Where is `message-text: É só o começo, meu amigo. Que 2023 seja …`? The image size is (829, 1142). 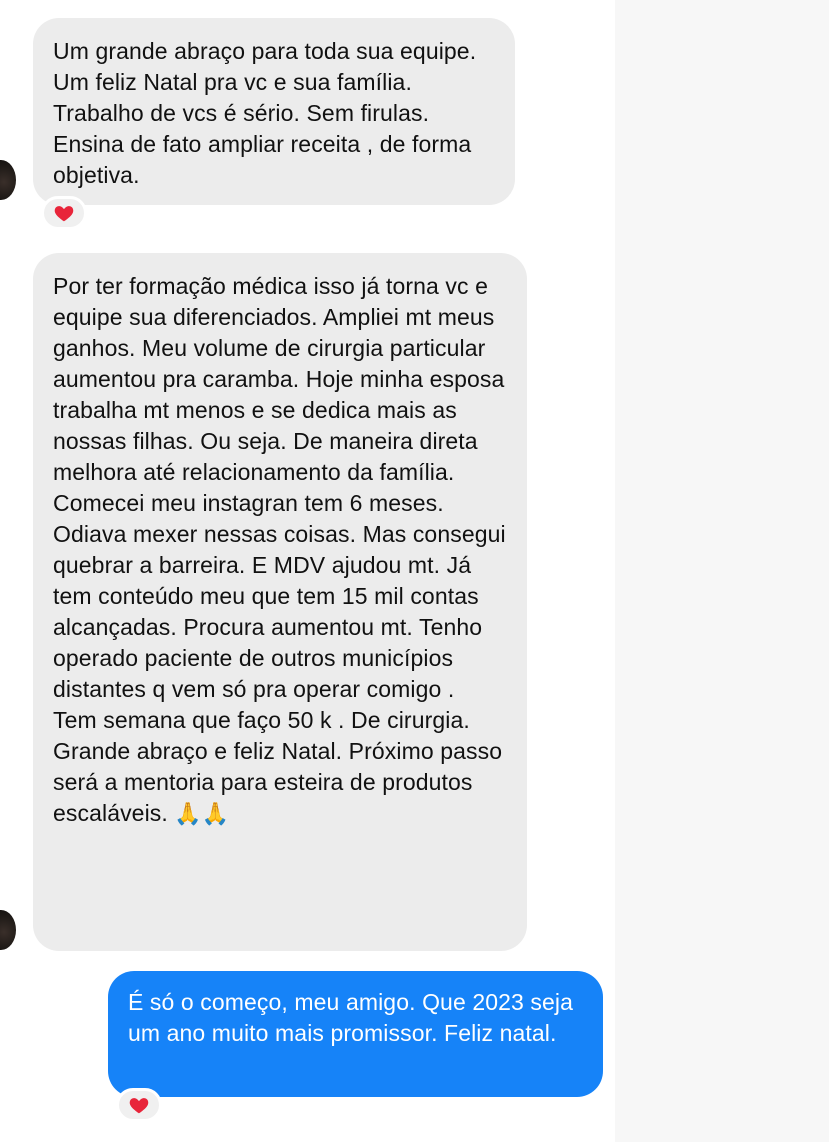 message-text: É só o começo, meu amigo. Que 2023 seja … is located at coordinates (350, 1017).